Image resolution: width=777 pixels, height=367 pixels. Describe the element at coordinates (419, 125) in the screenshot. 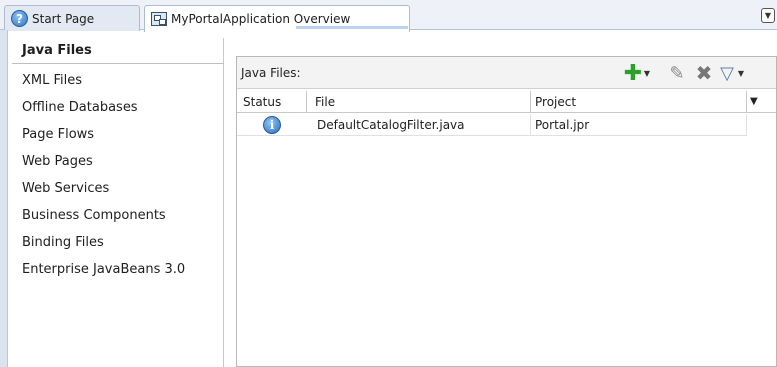

I see `row-file-cell: DefaultCatalogFilter.java` at that location.